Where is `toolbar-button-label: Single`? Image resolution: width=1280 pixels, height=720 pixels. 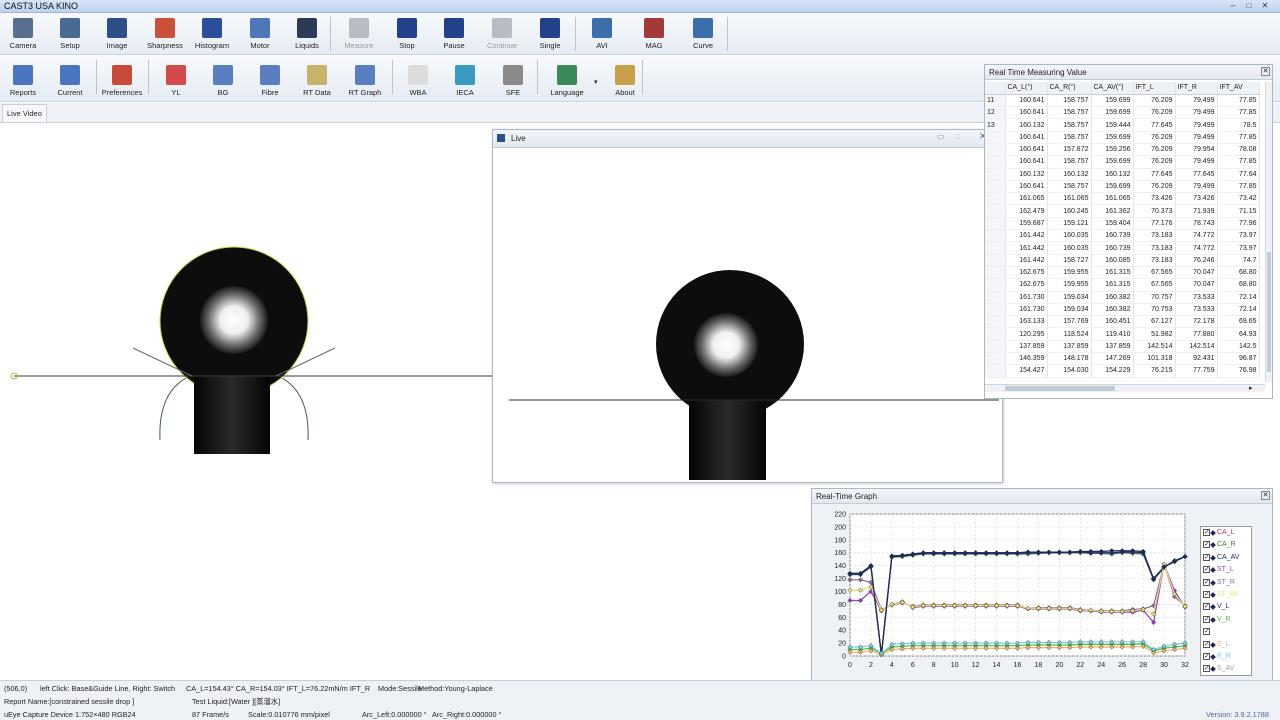
toolbar-button-label: Single is located at coordinates (550, 45).